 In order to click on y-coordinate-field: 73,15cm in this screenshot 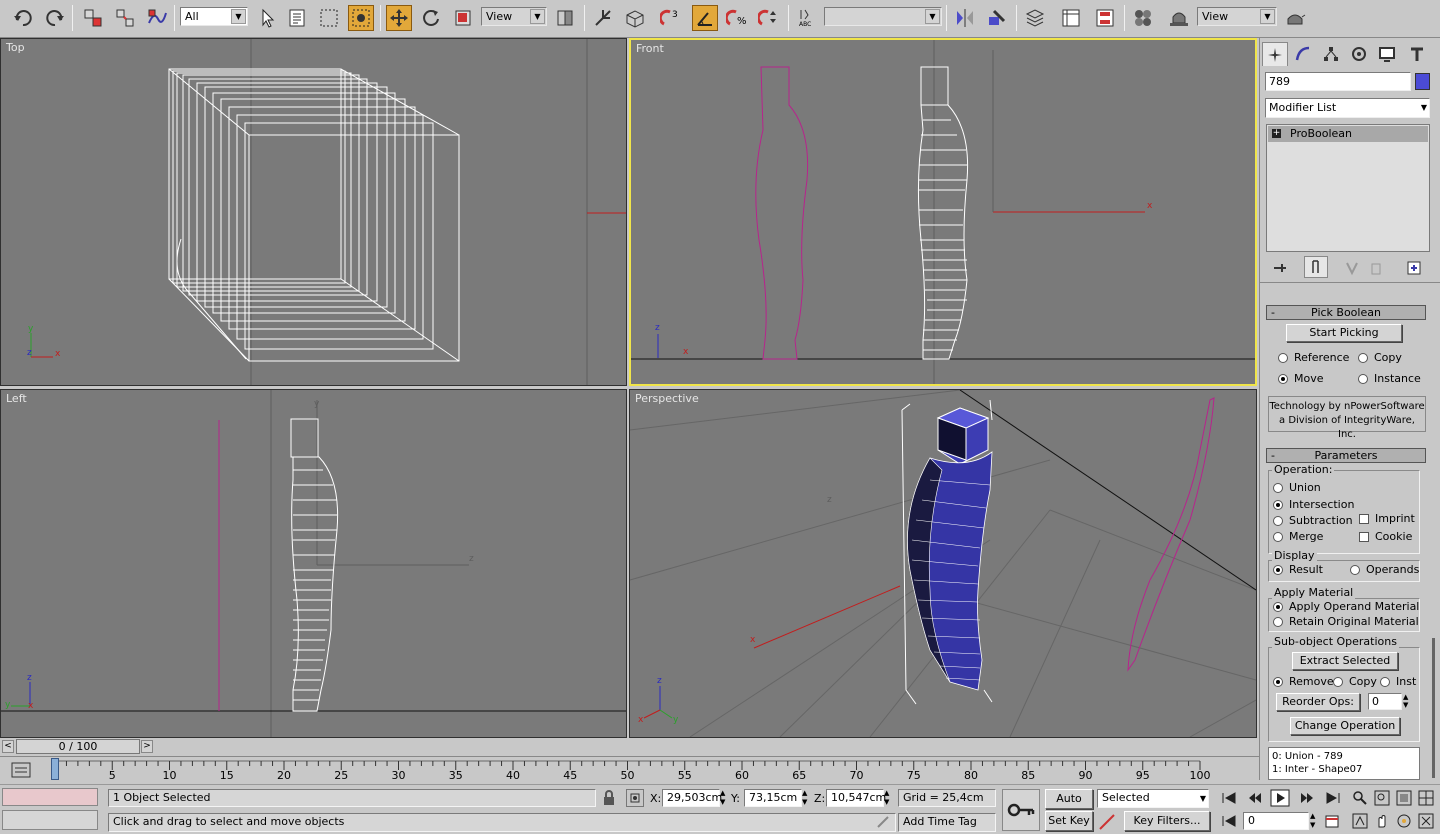, I will do `click(773, 798)`.